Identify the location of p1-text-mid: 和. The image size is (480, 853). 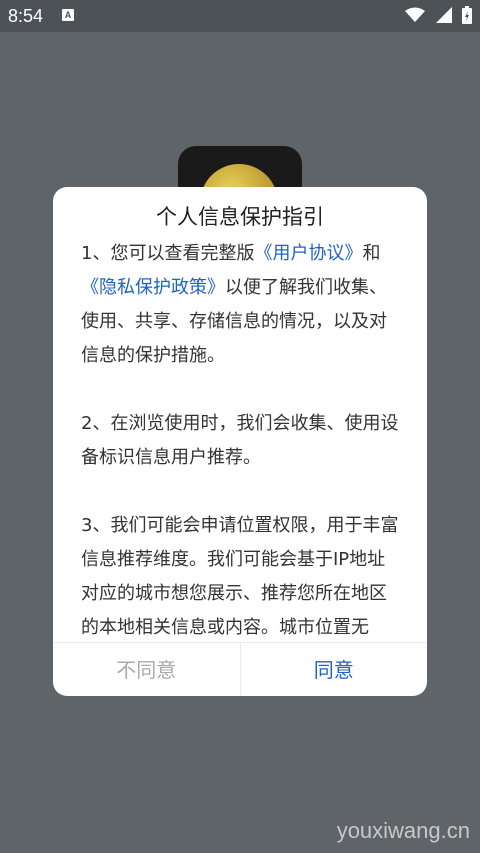
(371, 253).